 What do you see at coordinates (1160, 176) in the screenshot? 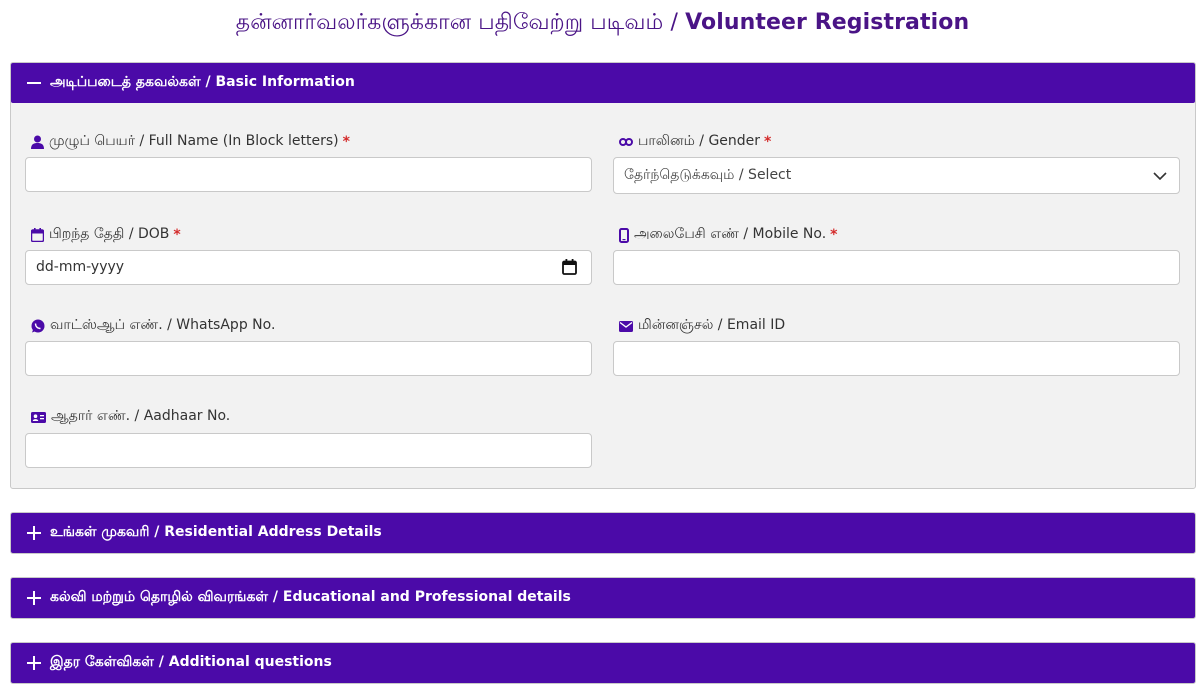
I see `chevron-down-icon` at bounding box center [1160, 176].